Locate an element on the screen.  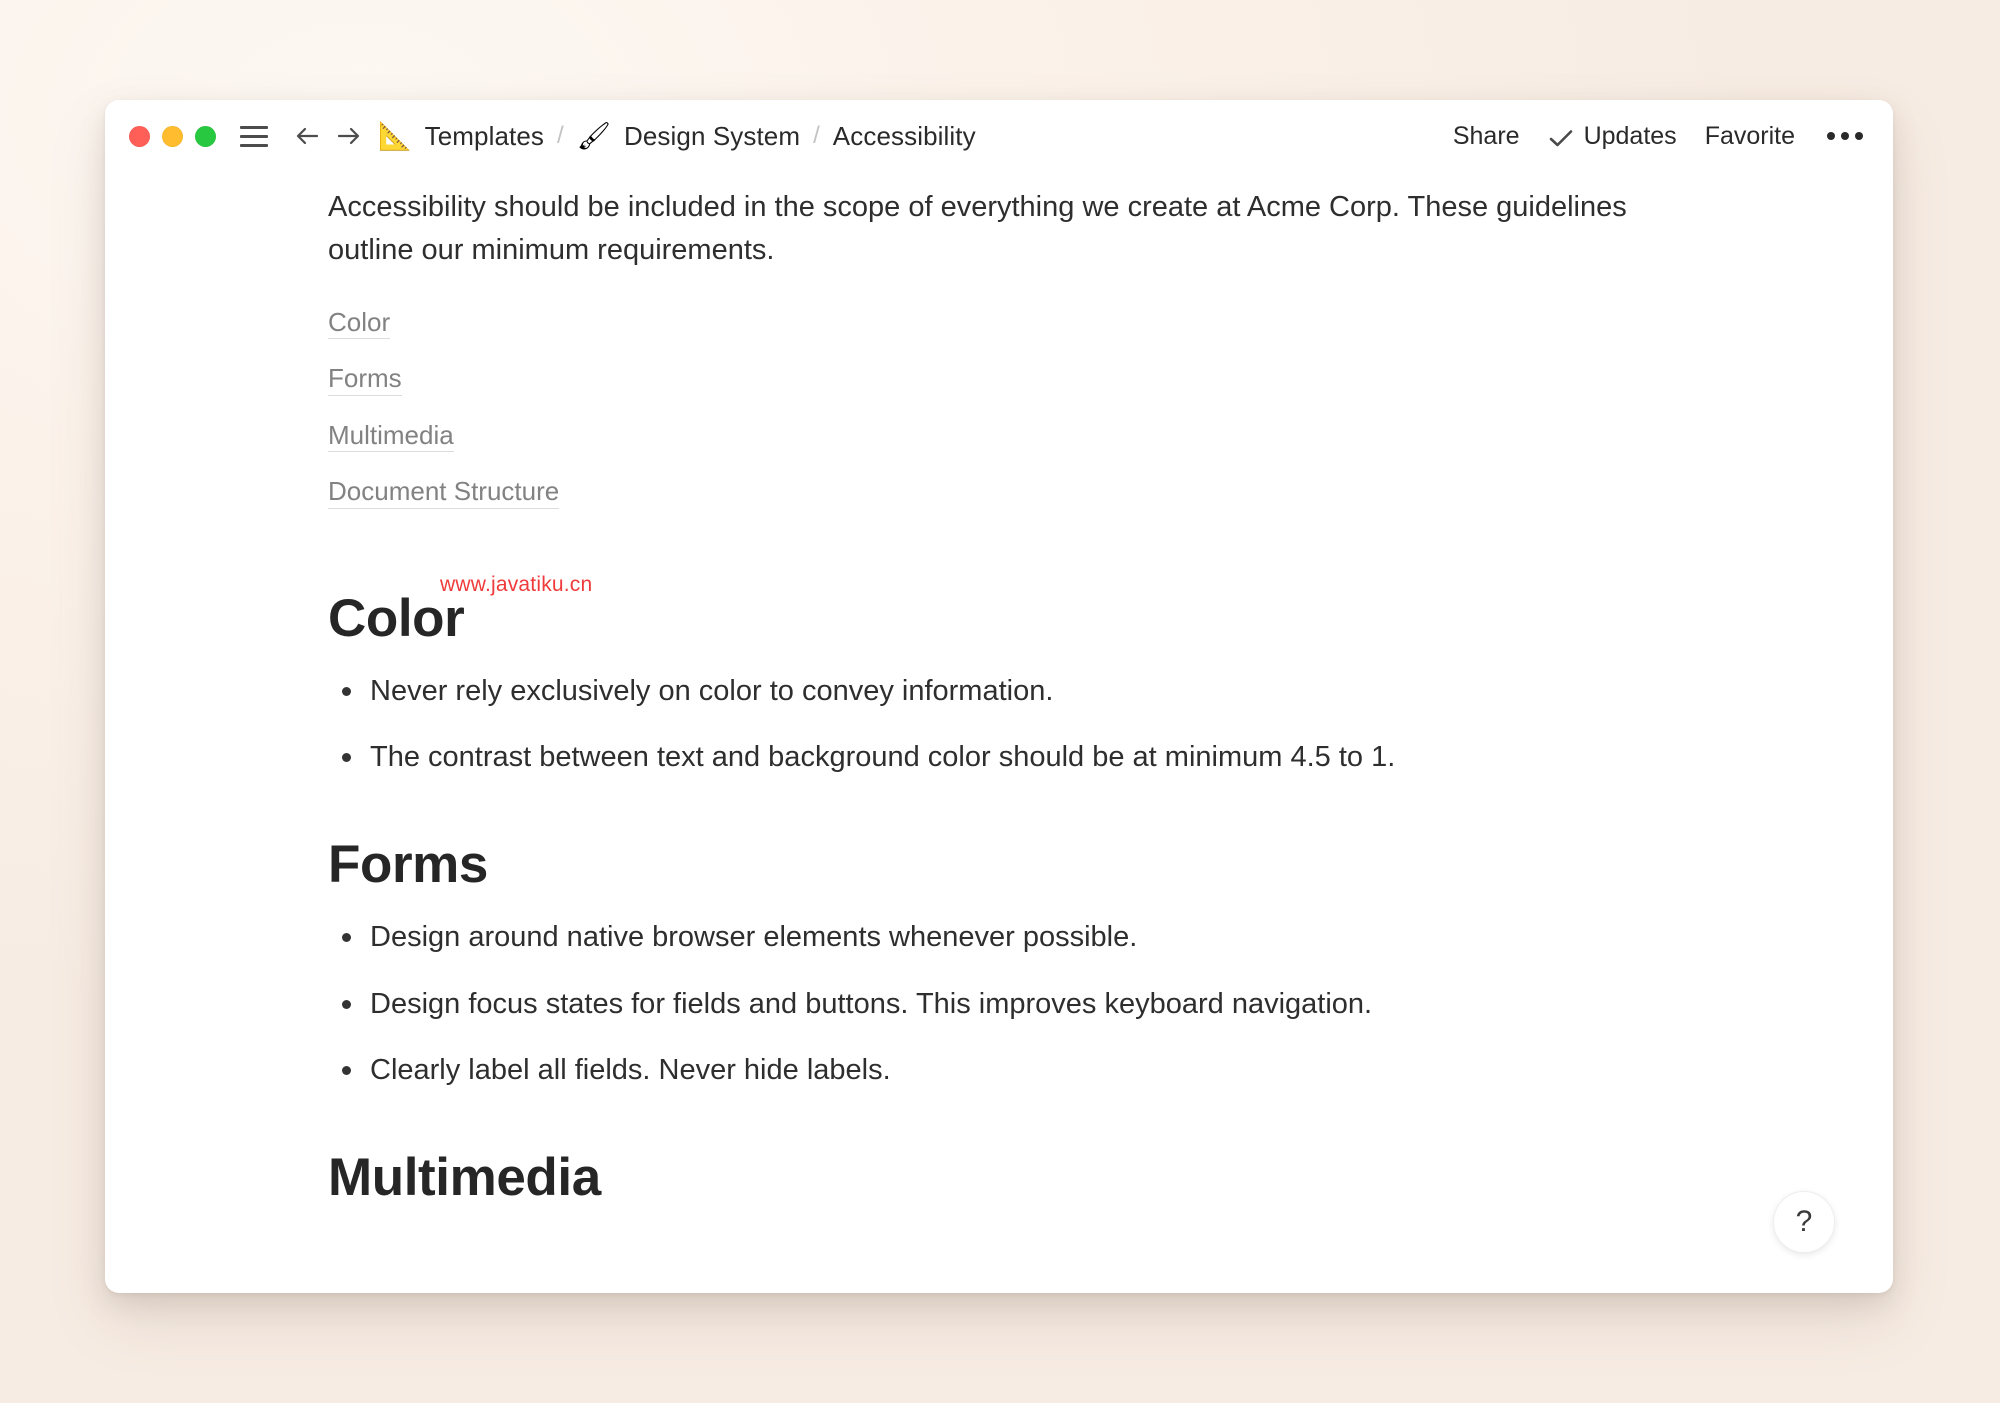
favorite-button: Favorite is located at coordinates (1750, 136).